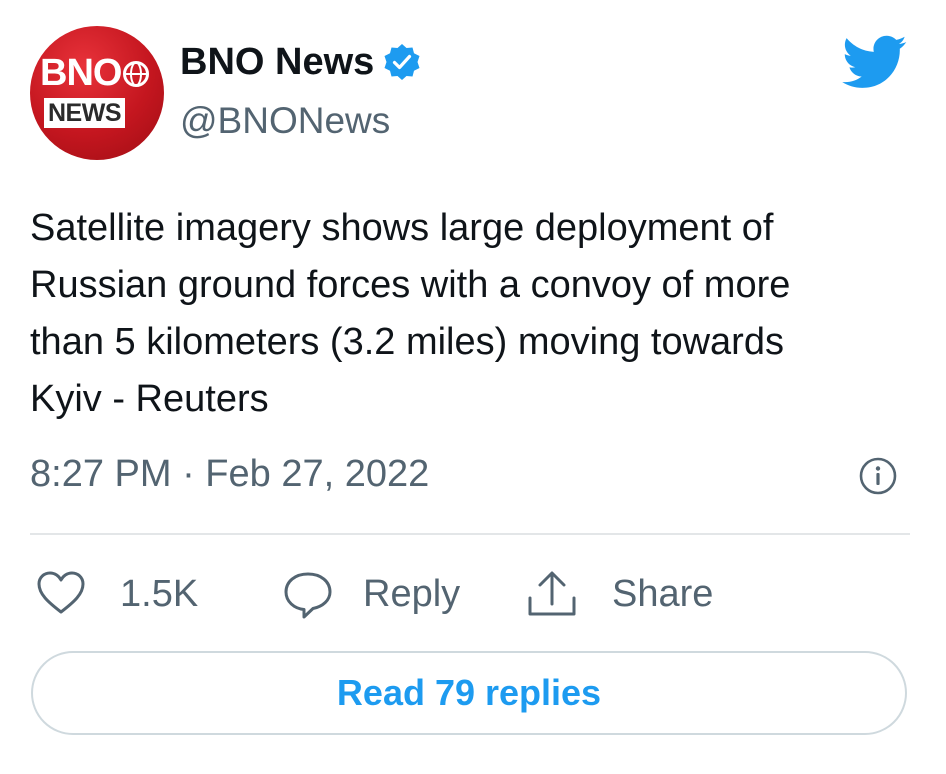  I want to click on action-bar: 1.5K Reply Share, so click(473, 592).